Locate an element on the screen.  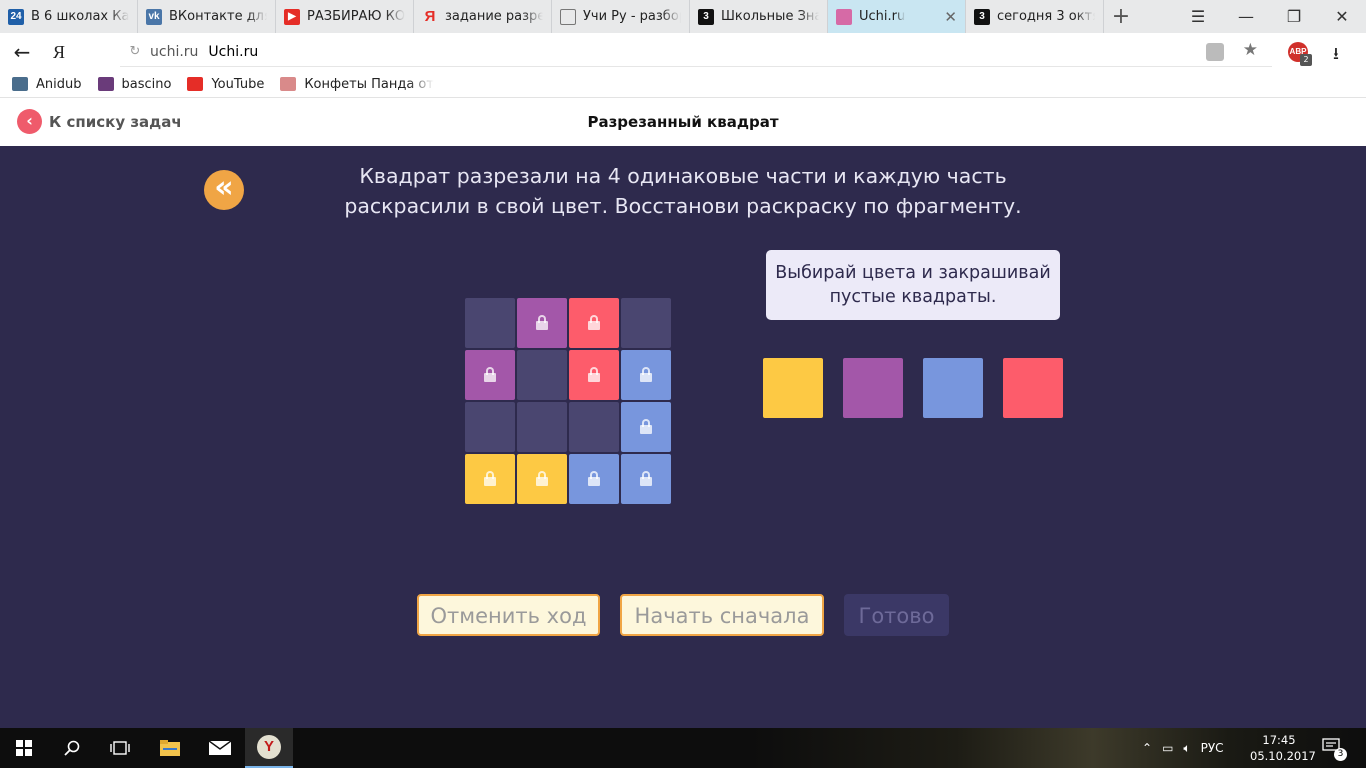
mail-icon is located at coordinates (220, 748).